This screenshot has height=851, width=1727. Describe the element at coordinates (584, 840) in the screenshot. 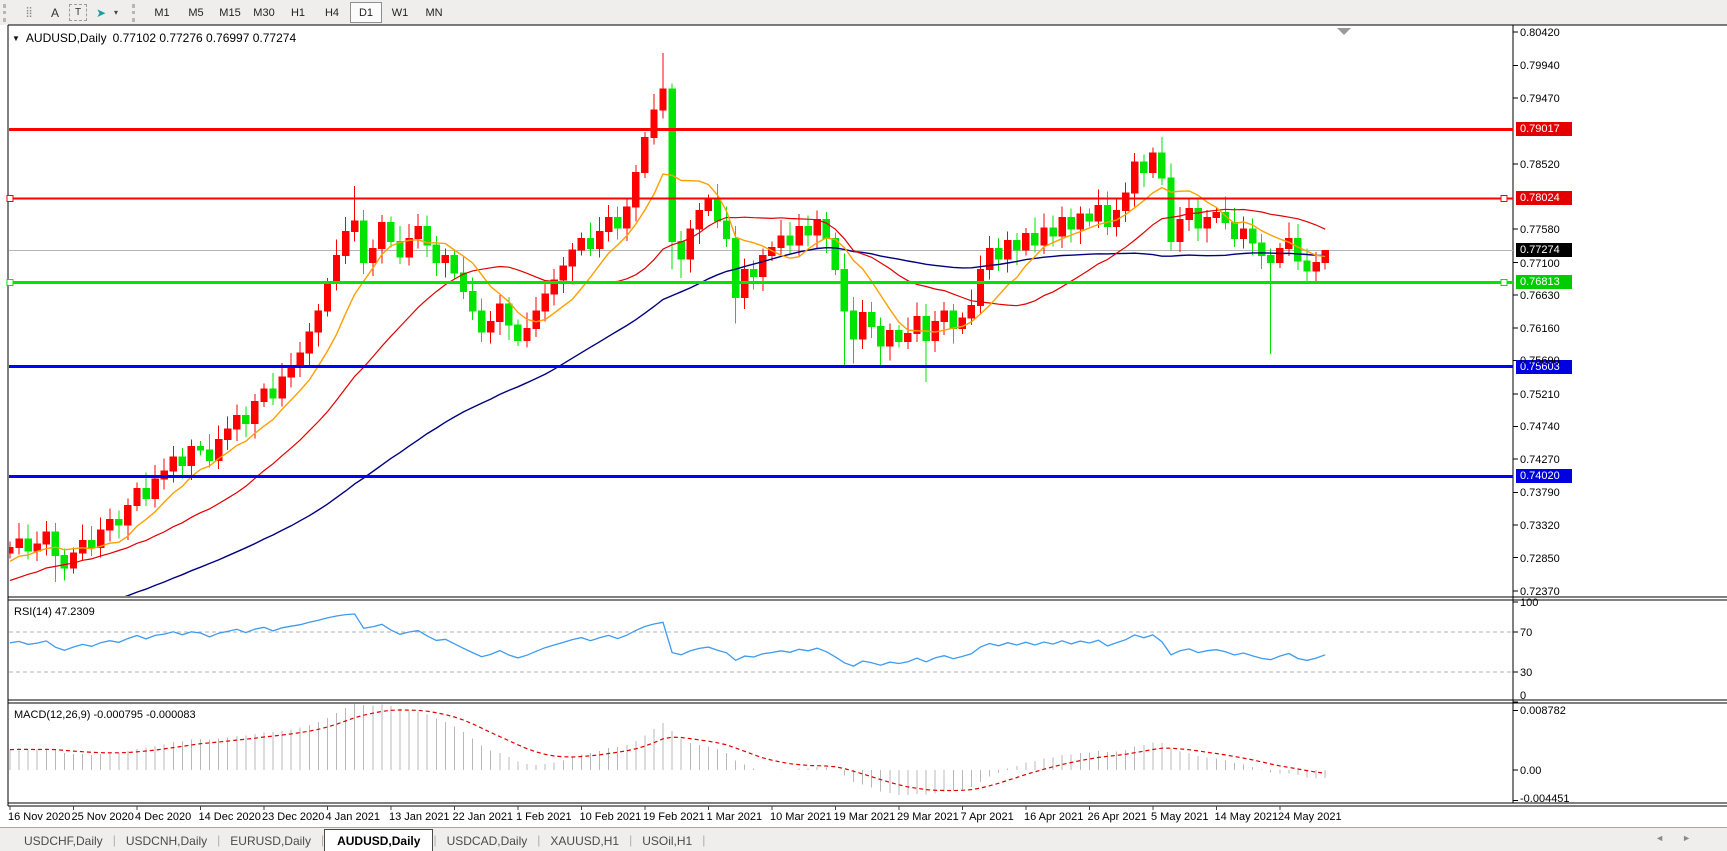

I see `chart-tab-xauusd: XAUUSD,H1` at that location.